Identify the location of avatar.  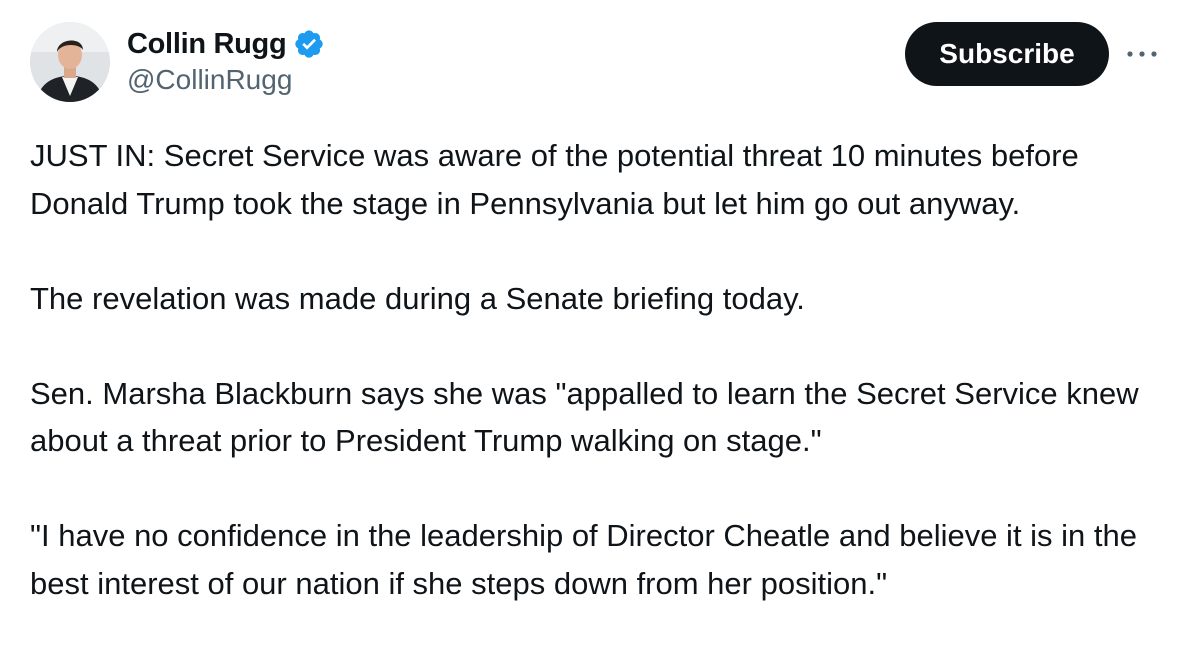
(70, 62).